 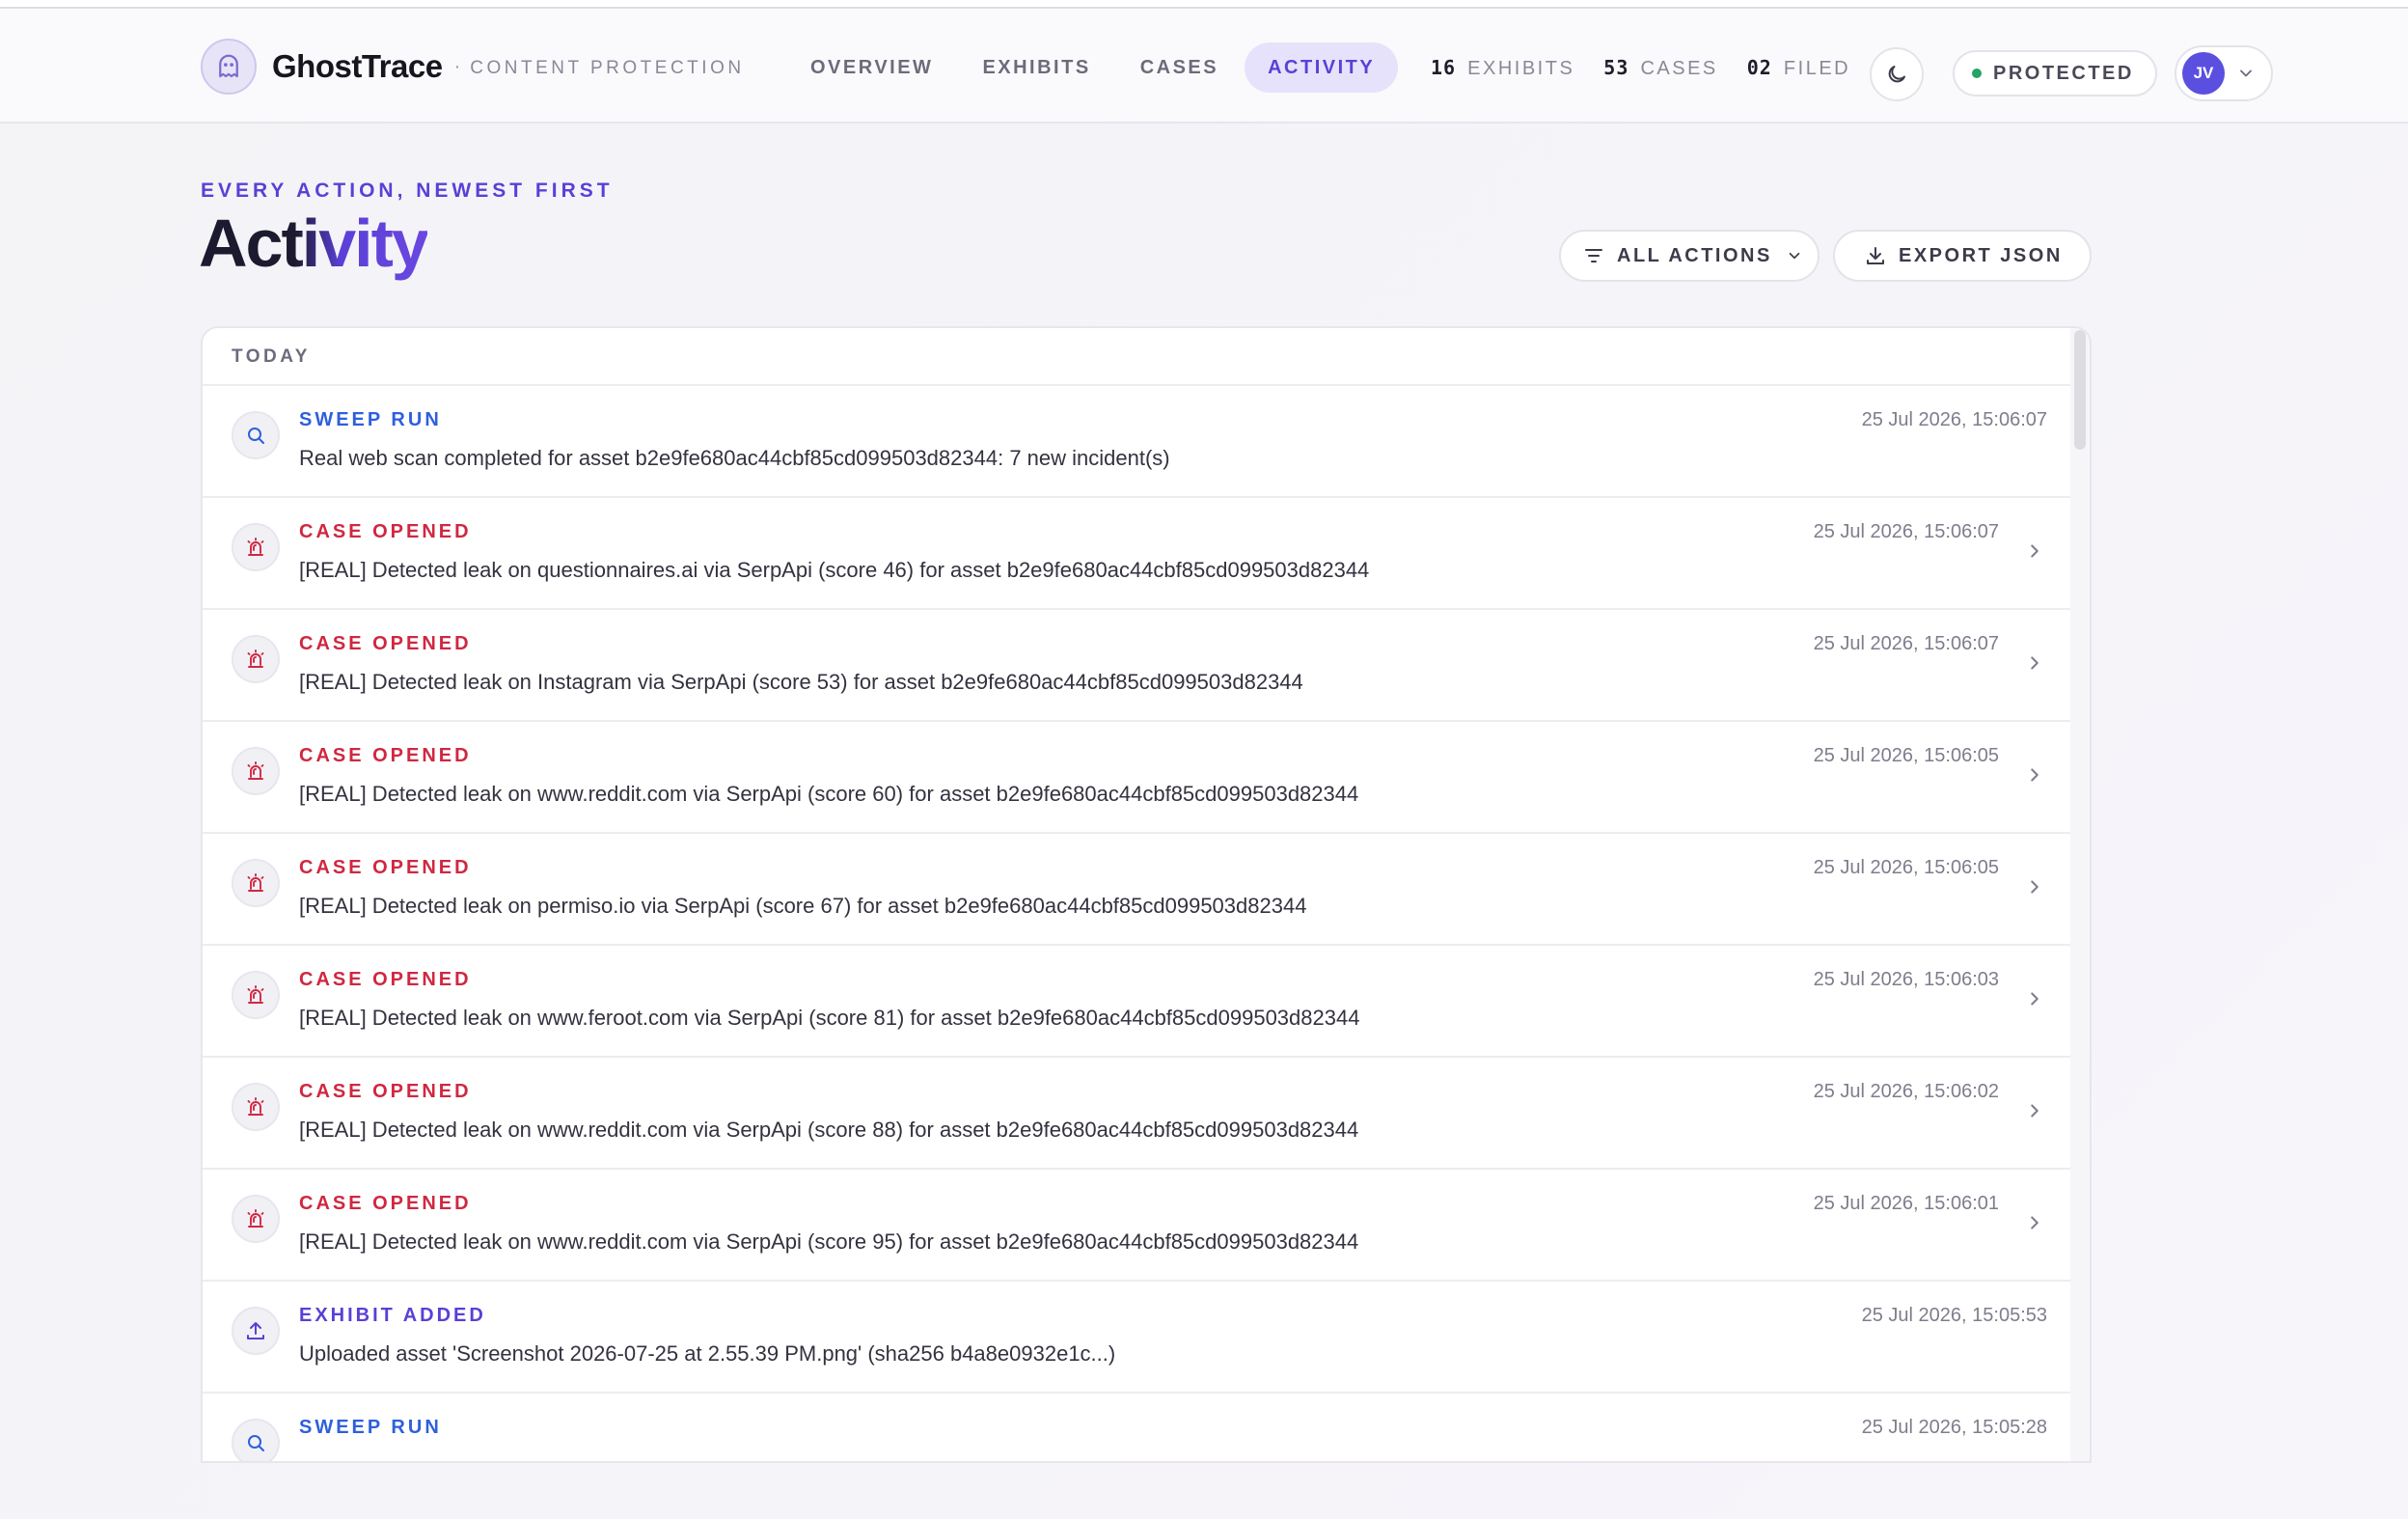 What do you see at coordinates (256, 1331) in the screenshot?
I see `upload-icon` at bounding box center [256, 1331].